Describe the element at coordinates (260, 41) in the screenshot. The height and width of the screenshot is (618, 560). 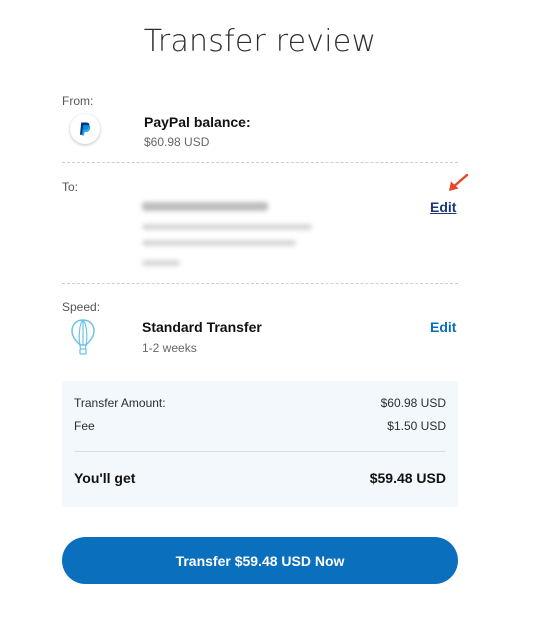
I see `page-title: Transfer review` at that location.